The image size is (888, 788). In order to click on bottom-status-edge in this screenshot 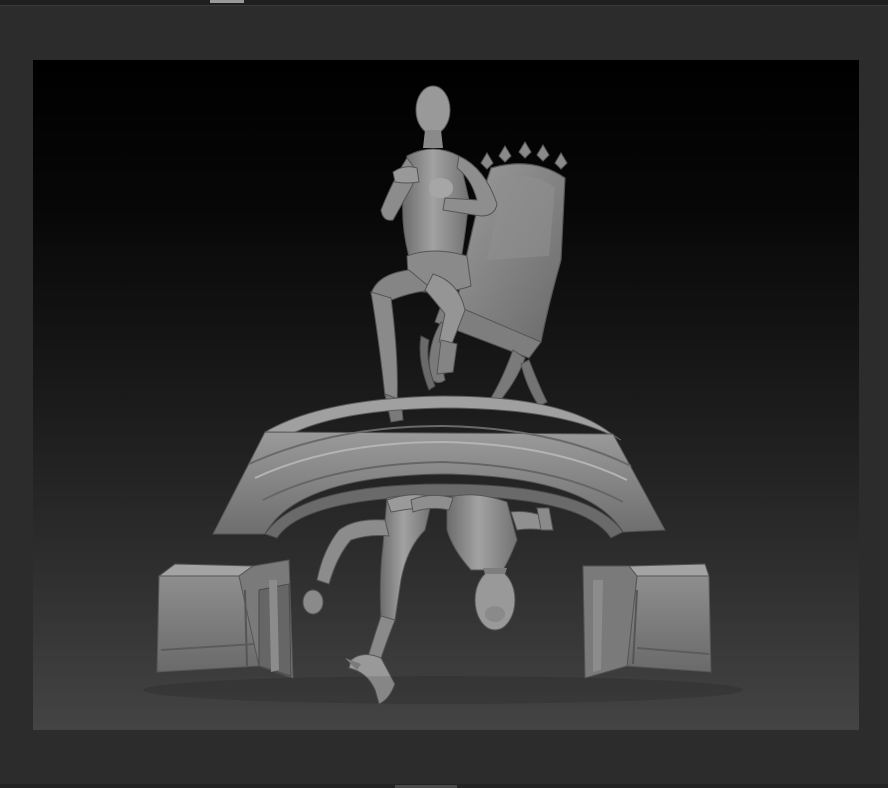, I will do `click(444, 786)`.